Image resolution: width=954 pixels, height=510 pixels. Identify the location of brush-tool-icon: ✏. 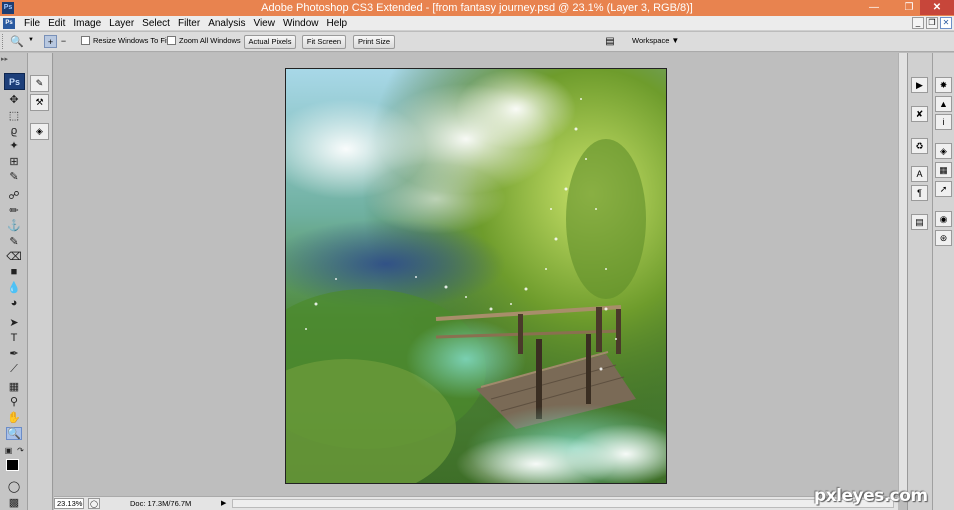
(14, 211).